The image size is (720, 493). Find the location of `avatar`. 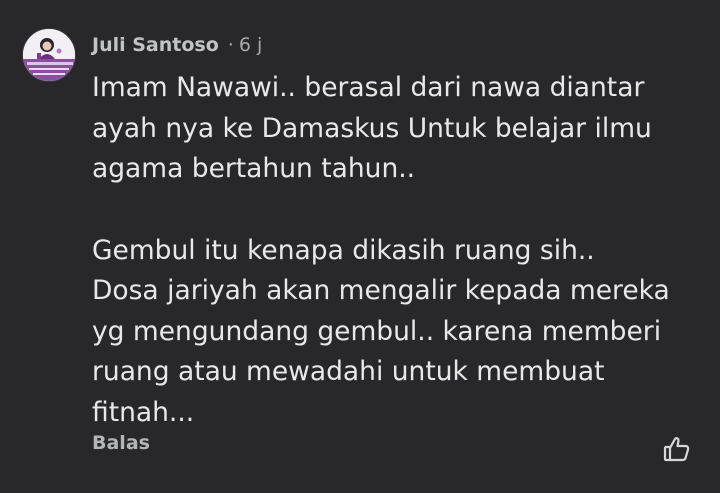

avatar is located at coordinates (49, 55).